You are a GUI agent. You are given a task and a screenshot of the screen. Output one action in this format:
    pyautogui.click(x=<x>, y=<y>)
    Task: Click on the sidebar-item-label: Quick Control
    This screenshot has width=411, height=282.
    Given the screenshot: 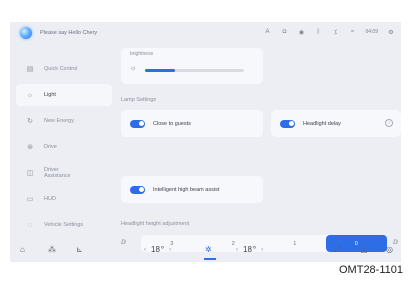 What is the action you would take?
    pyautogui.click(x=61, y=68)
    